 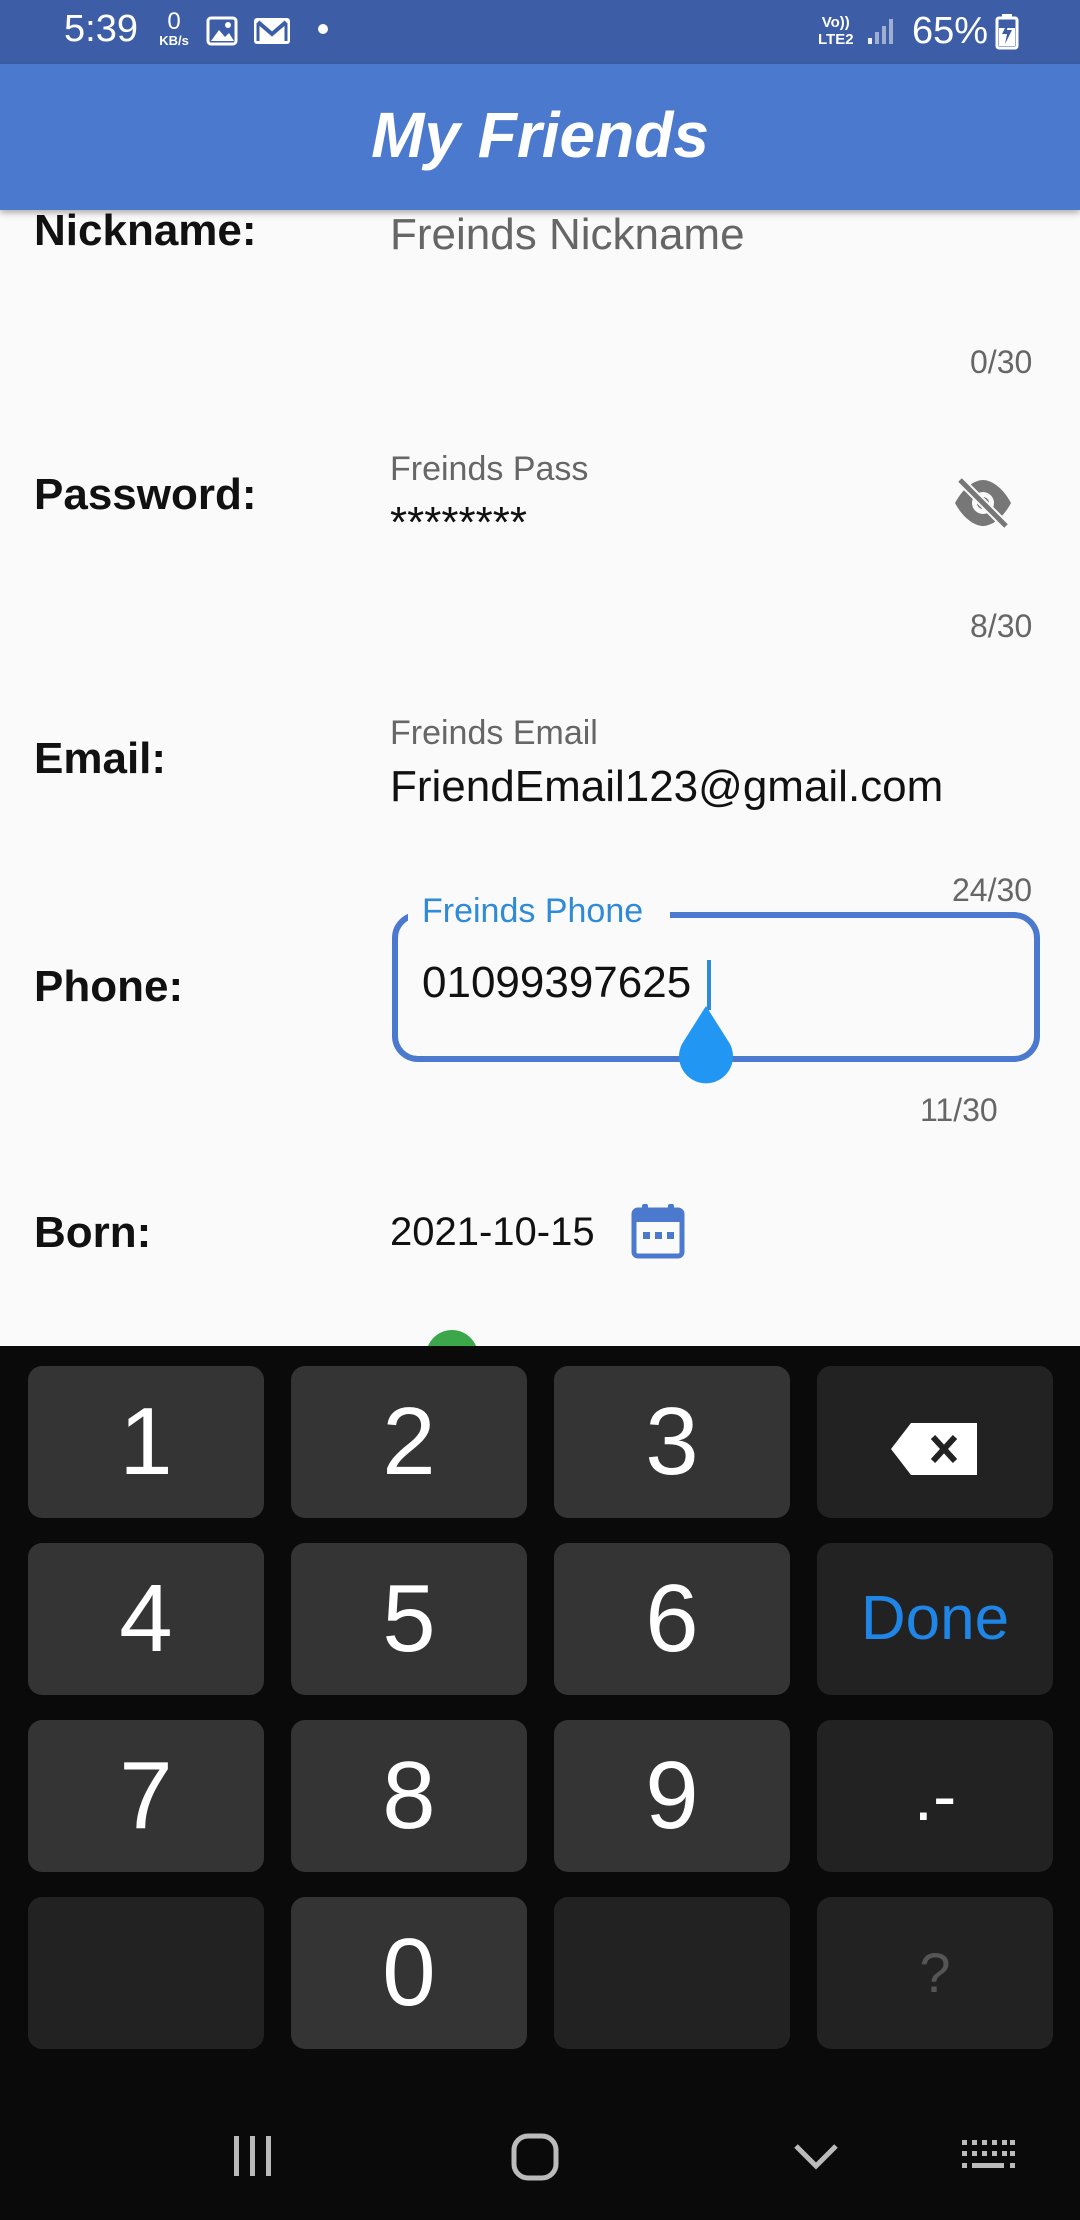 What do you see at coordinates (253, 2156) in the screenshot?
I see `recent-apps-icon` at bounding box center [253, 2156].